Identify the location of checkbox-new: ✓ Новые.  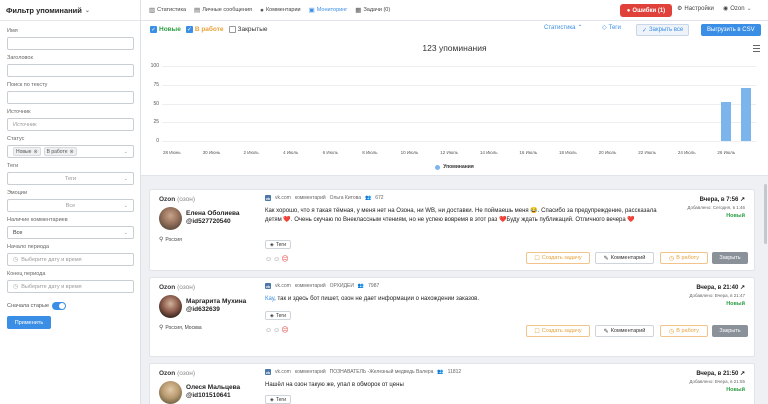
(165, 29).